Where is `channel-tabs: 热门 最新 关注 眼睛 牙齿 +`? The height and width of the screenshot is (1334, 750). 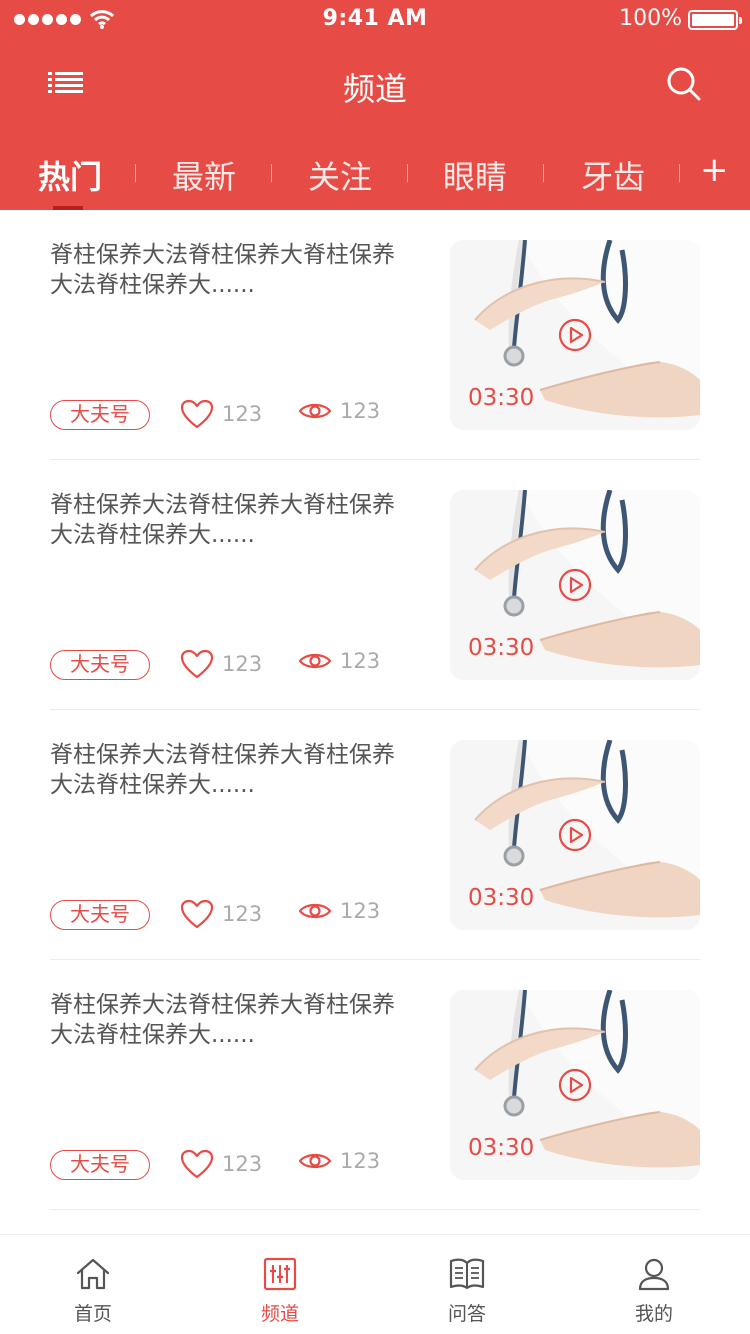
channel-tabs: 热门 最新 关注 眼睛 牙齿 + is located at coordinates (375, 170).